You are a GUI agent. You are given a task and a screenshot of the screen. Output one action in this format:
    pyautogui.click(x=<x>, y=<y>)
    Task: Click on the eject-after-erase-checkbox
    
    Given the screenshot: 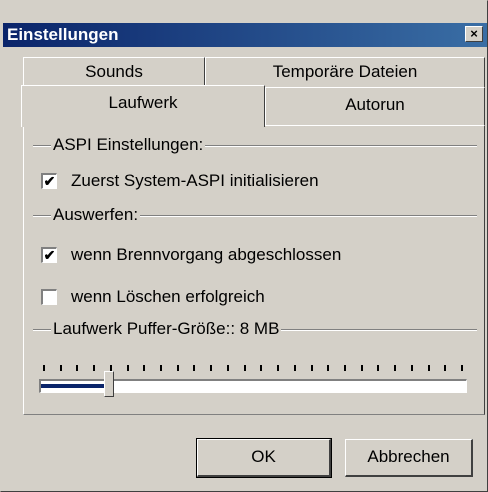 What is the action you would take?
    pyautogui.click(x=49, y=297)
    